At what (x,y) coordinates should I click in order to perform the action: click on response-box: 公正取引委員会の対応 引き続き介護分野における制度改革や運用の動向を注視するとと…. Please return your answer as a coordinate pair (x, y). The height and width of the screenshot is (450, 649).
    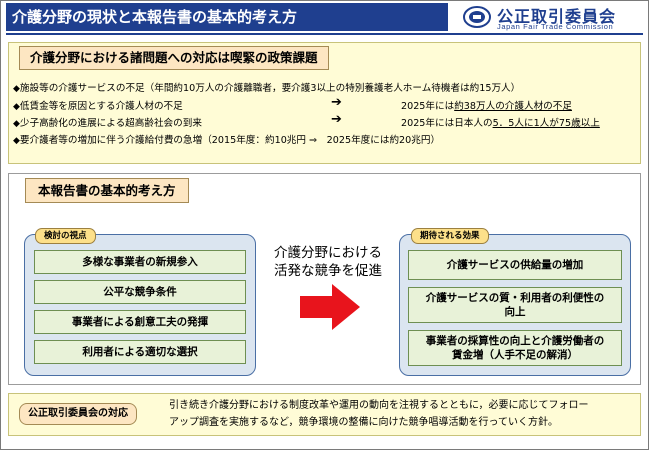
    Looking at the image, I should click on (324, 414).